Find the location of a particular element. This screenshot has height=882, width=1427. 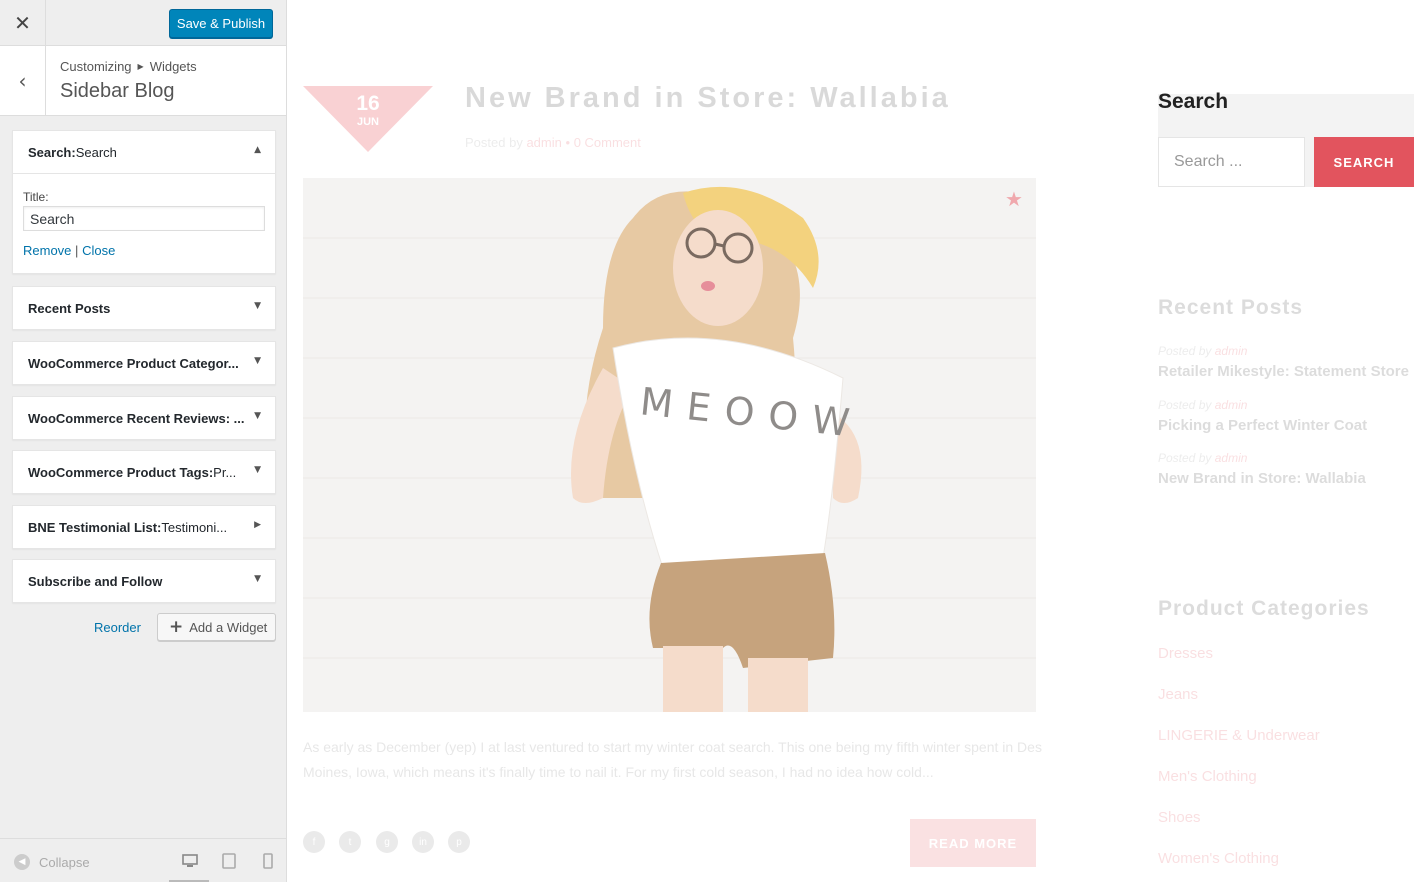

google-plus-share-icon: g is located at coordinates (387, 842).